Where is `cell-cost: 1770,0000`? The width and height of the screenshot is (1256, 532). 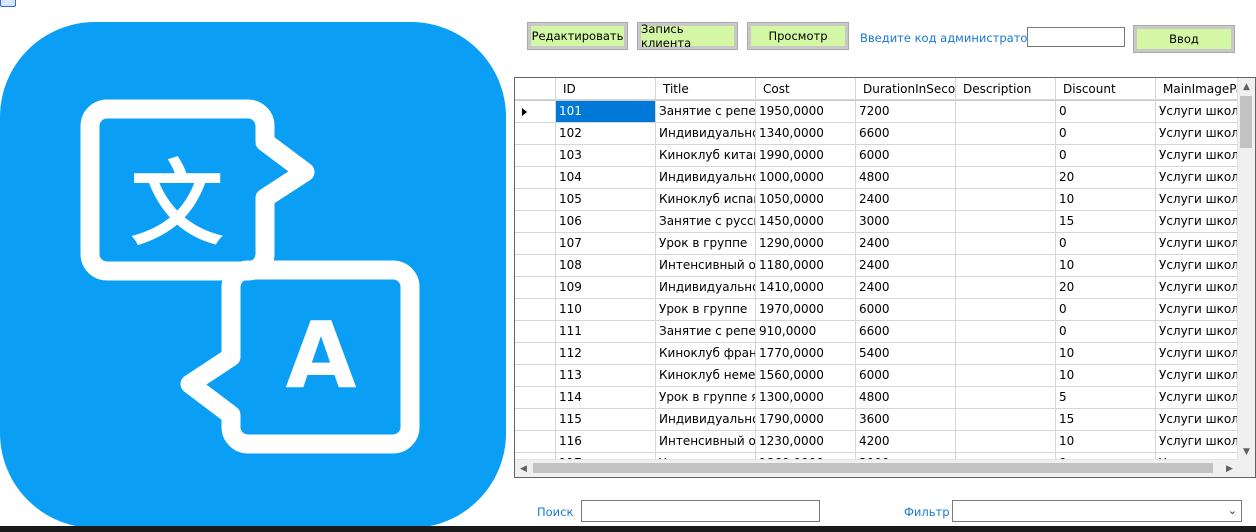
cell-cost: 1770,0000 is located at coordinates (806, 354).